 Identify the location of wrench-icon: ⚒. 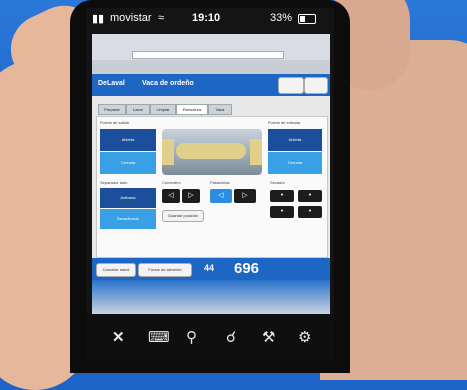
(268, 337).